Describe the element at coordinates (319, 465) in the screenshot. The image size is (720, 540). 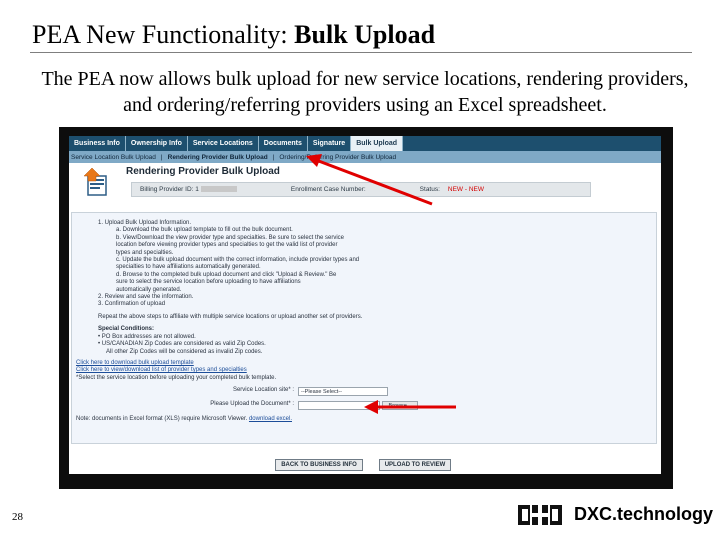
I see `back-to-business-info-button: BACK TO BUSINESS INFO` at that location.